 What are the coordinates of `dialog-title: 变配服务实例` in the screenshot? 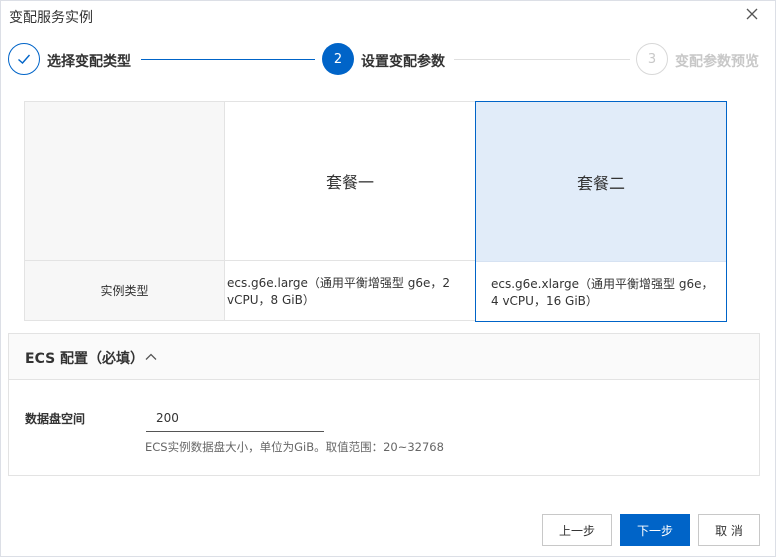 It's located at (51, 18).